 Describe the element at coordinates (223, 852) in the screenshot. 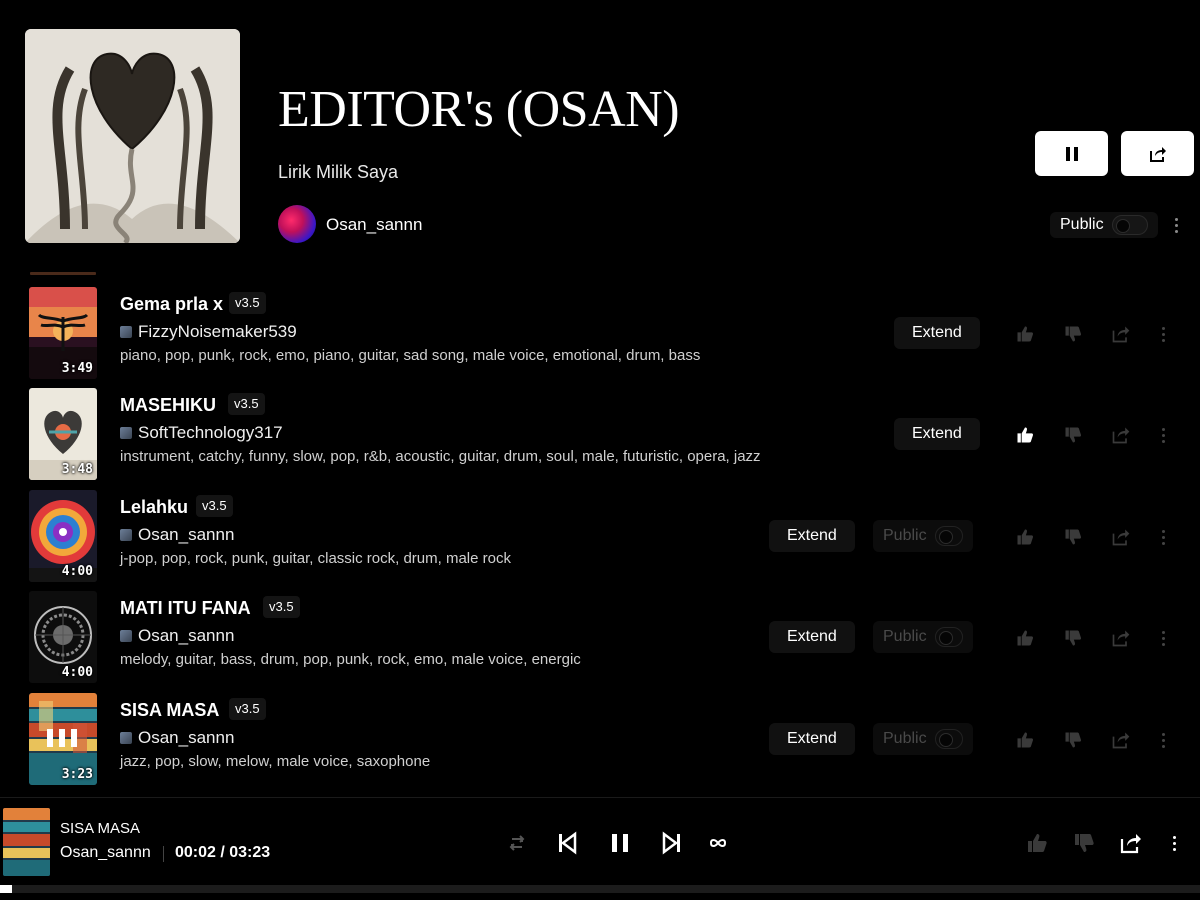

I see `player-time: 00:02 / 03:23` at that location.